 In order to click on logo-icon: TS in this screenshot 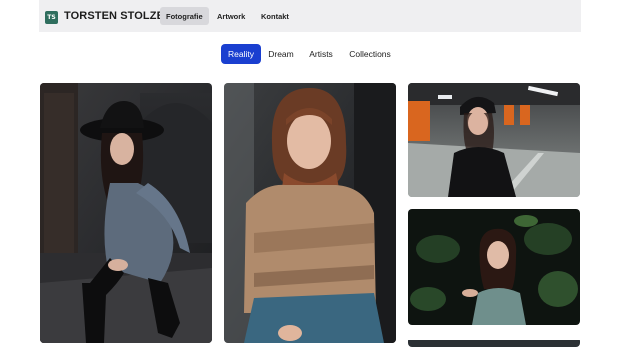, I will do `click(51, 17)`.